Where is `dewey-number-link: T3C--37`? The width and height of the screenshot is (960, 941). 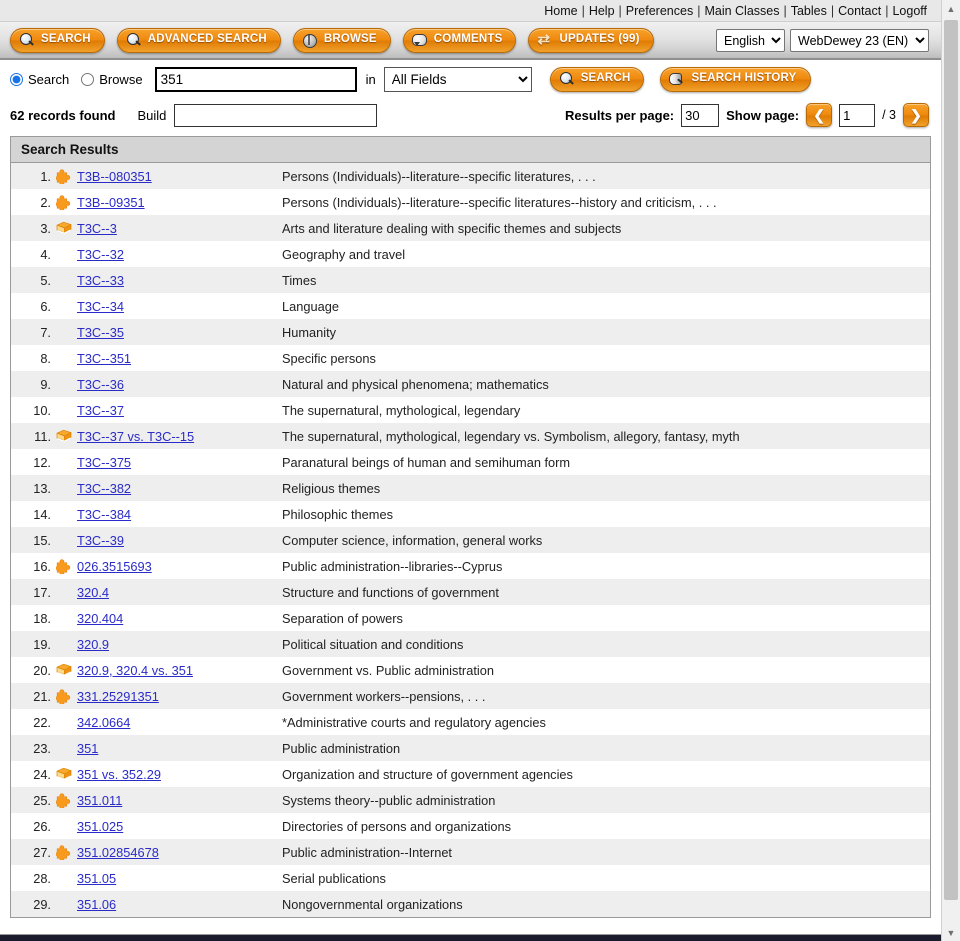
dewey-number-link: T3C--37 is located at coordinates (100, 410).